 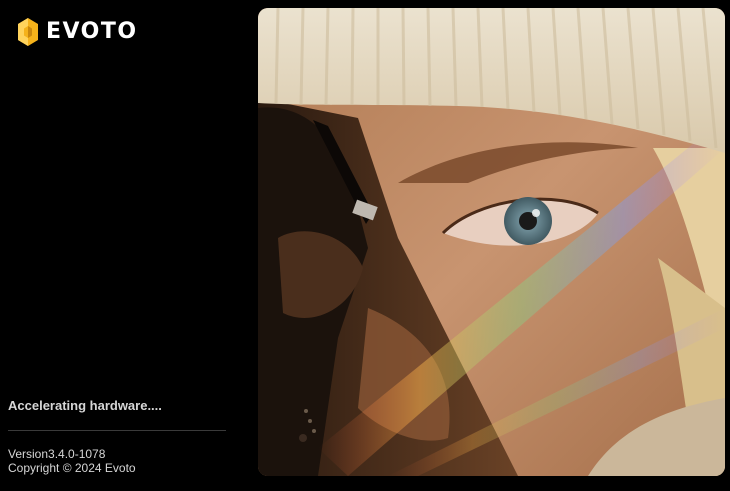 I want to click on version-label: Version3.4.0-1078, so click(x=57, y=454).